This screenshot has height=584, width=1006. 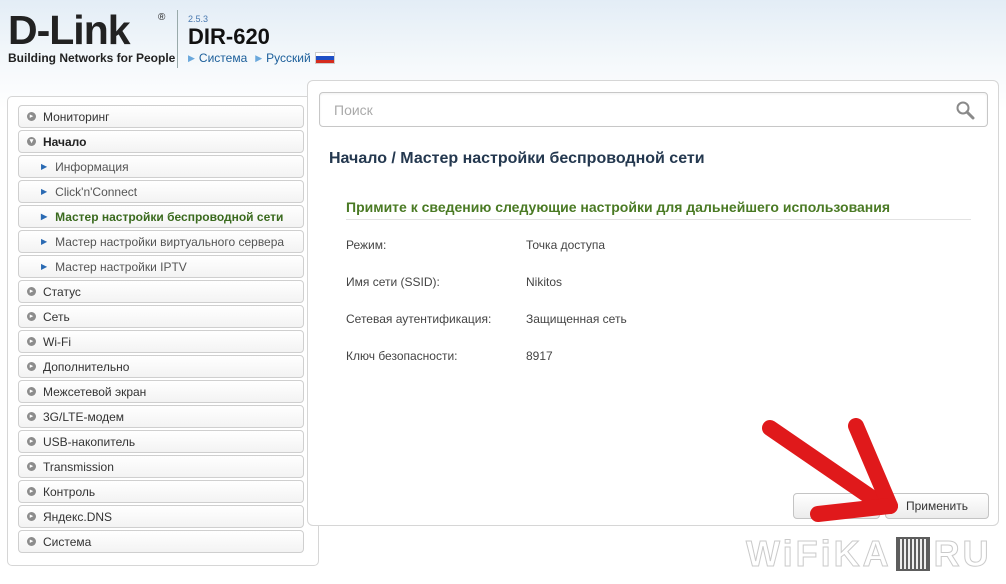 What do you see at coordinates (419, 319) in the screenshot?
I see `setting-label: Сетевая аутентификация:` at bounding box center [419, 319].